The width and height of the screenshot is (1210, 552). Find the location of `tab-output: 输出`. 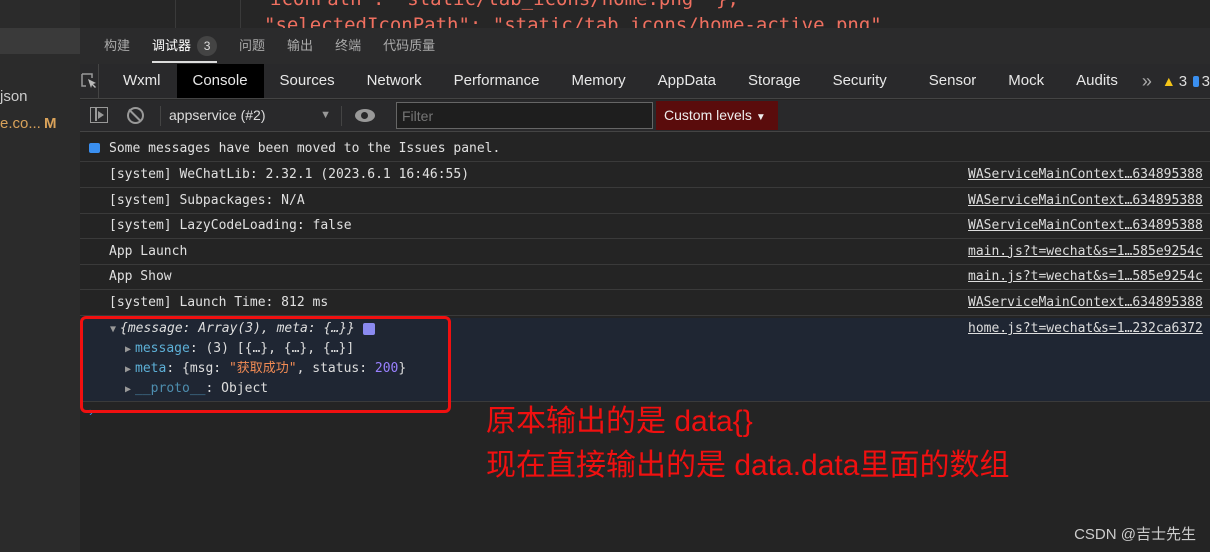

tab-output: 输出 is located at coordinates (300, 46).